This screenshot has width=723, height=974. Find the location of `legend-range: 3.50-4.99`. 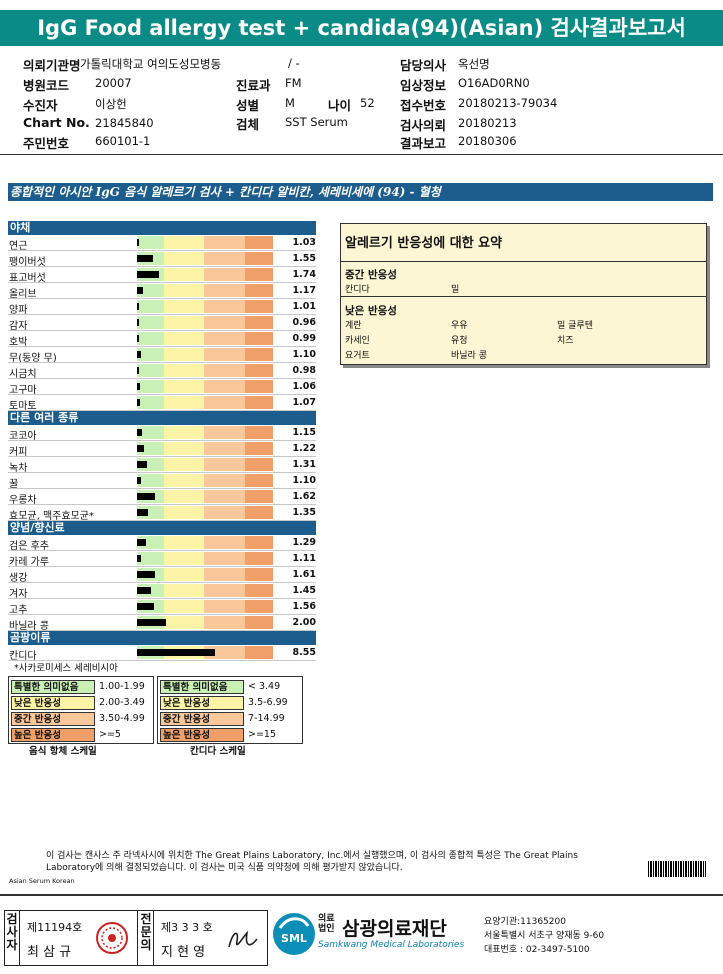

legend-range: 3.50-4.99 is located at coordinates (122, 718).